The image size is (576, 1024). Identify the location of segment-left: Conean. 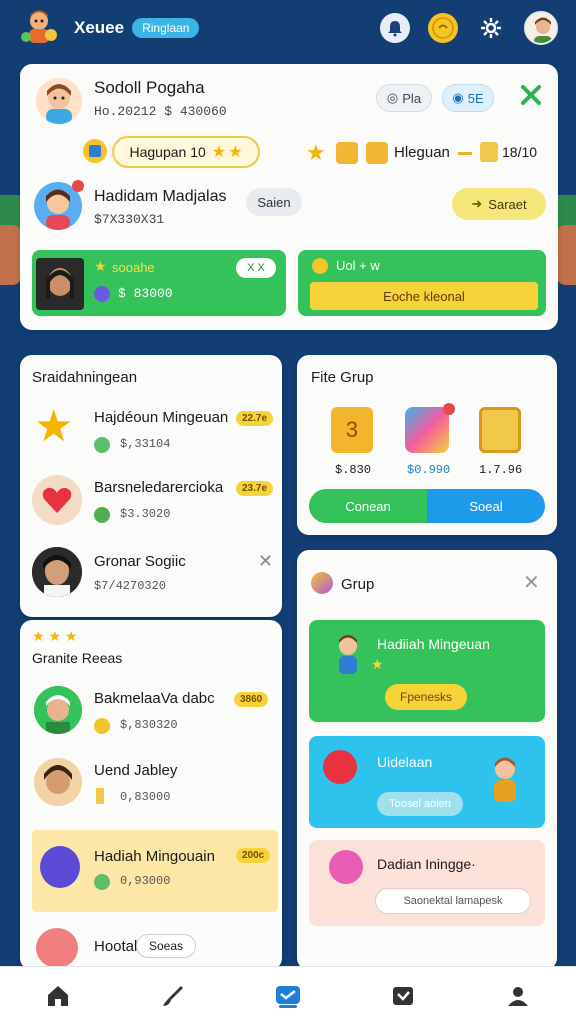
(368, 506).